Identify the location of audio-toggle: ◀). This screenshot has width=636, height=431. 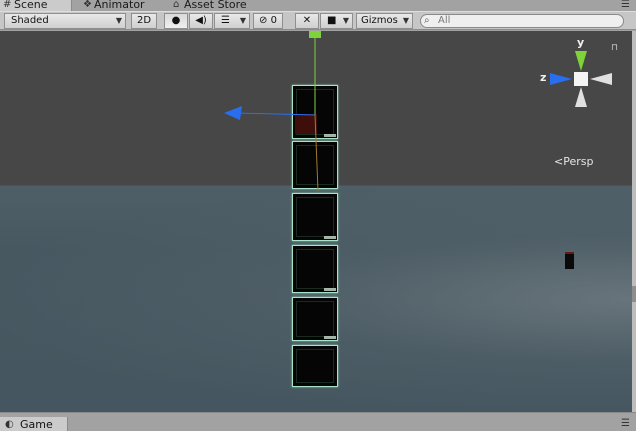
(201, 21).